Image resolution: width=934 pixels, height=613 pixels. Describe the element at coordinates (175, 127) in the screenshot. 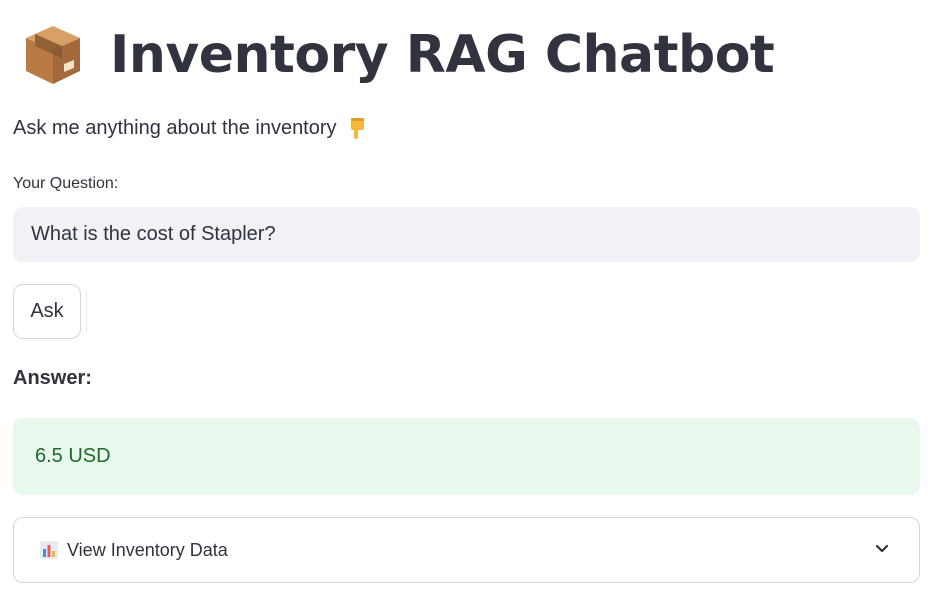

I see `intro-text: Ask me anything about the inventory` at that location.